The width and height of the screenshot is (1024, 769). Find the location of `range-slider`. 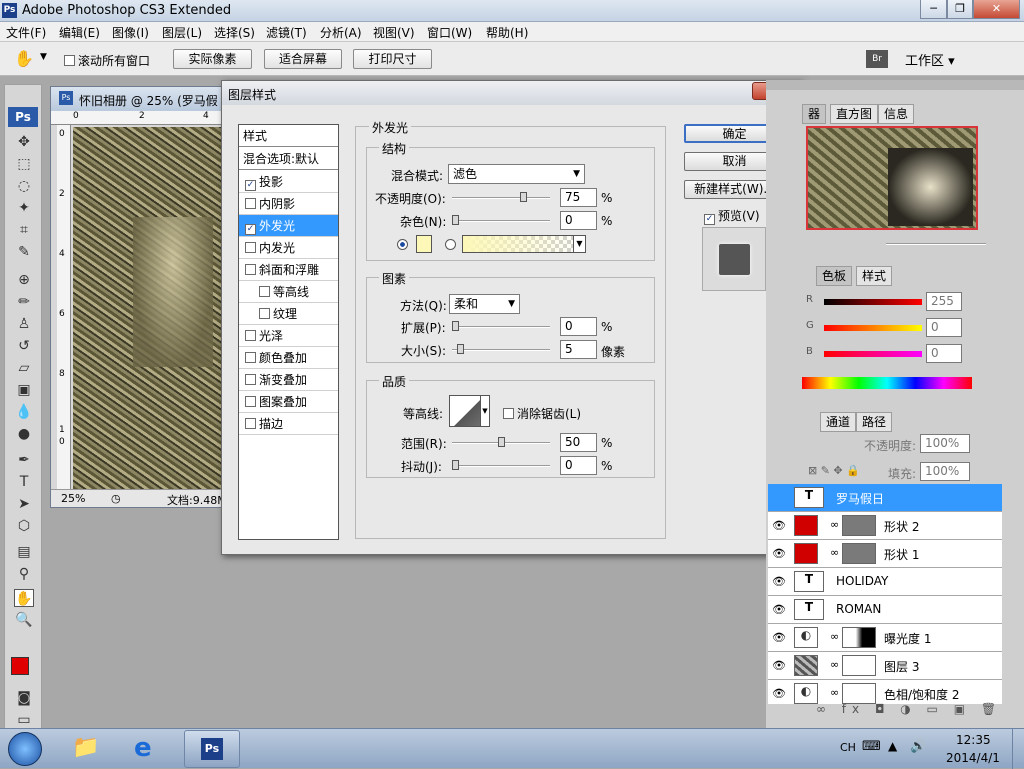

range-slider is located at coordinates (501, 442).